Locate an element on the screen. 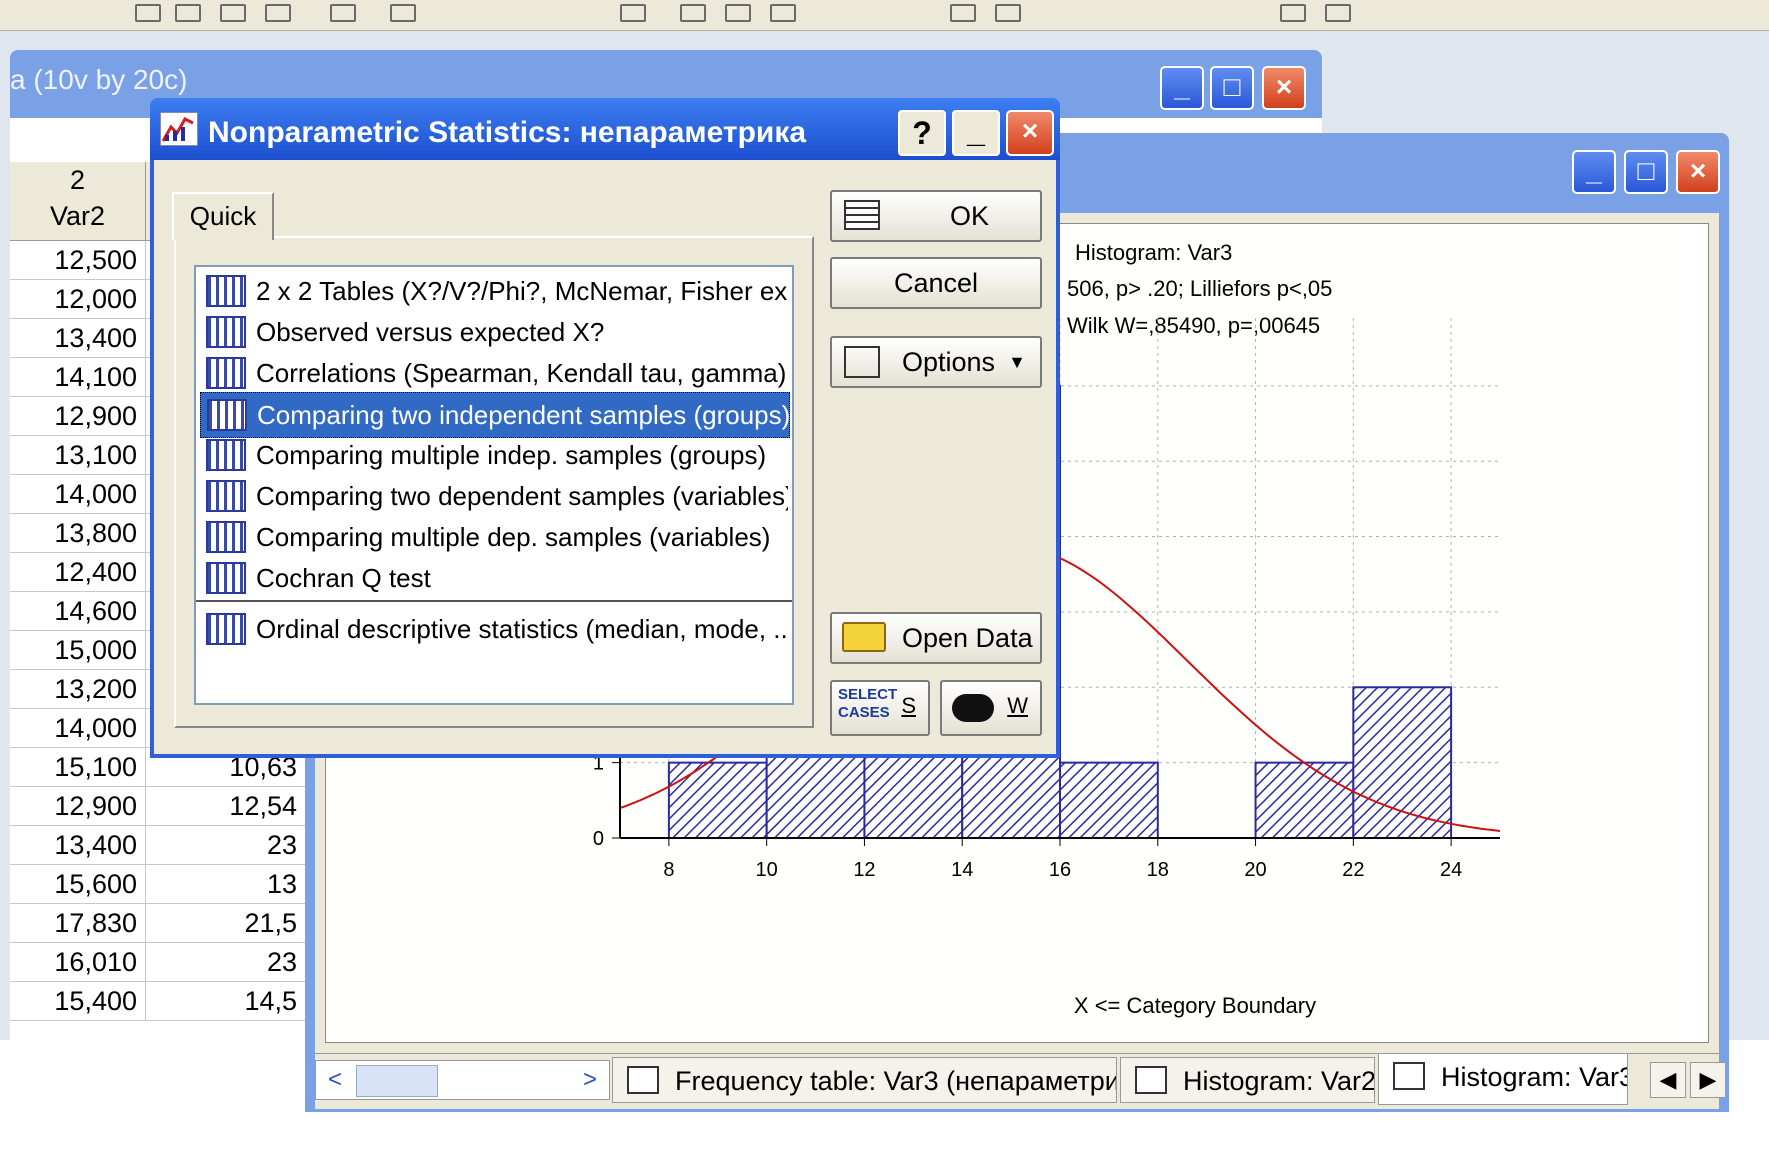 The image size is (1769, 1157). scroll-thumb is located at coordinates (397, 1081).